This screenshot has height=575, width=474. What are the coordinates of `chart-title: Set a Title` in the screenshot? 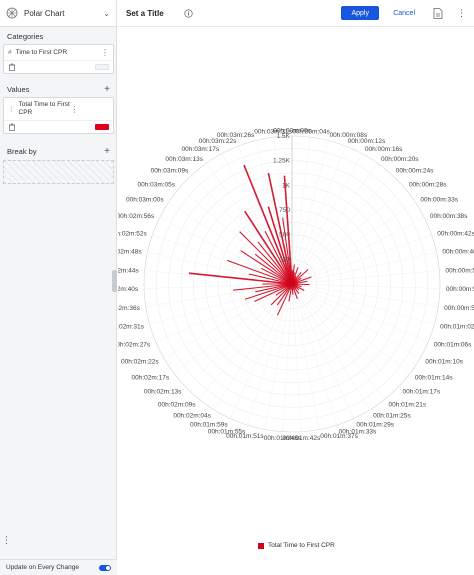 It's located at (145, 13).